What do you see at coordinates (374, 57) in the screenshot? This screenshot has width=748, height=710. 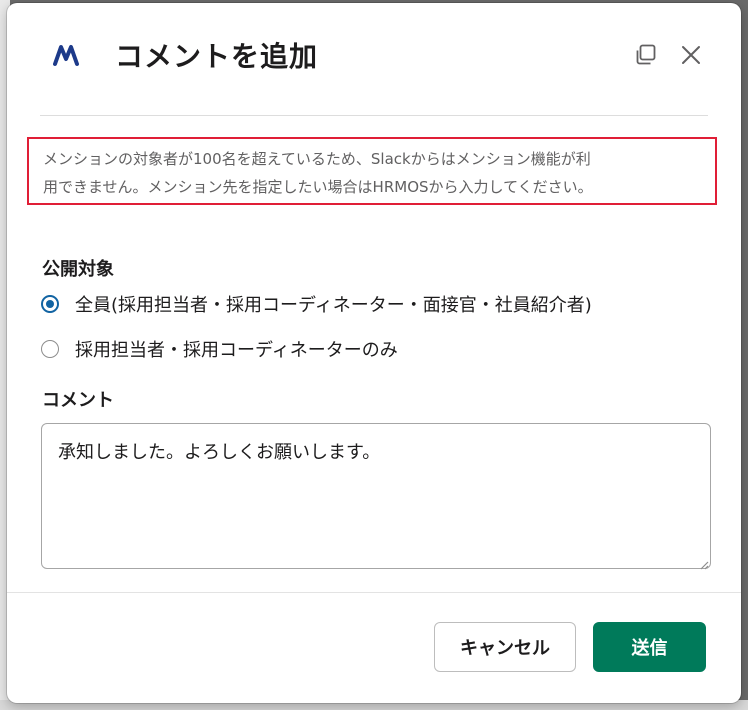 I see `modal-header: コメントを追加` at bounding box center [374, 57].